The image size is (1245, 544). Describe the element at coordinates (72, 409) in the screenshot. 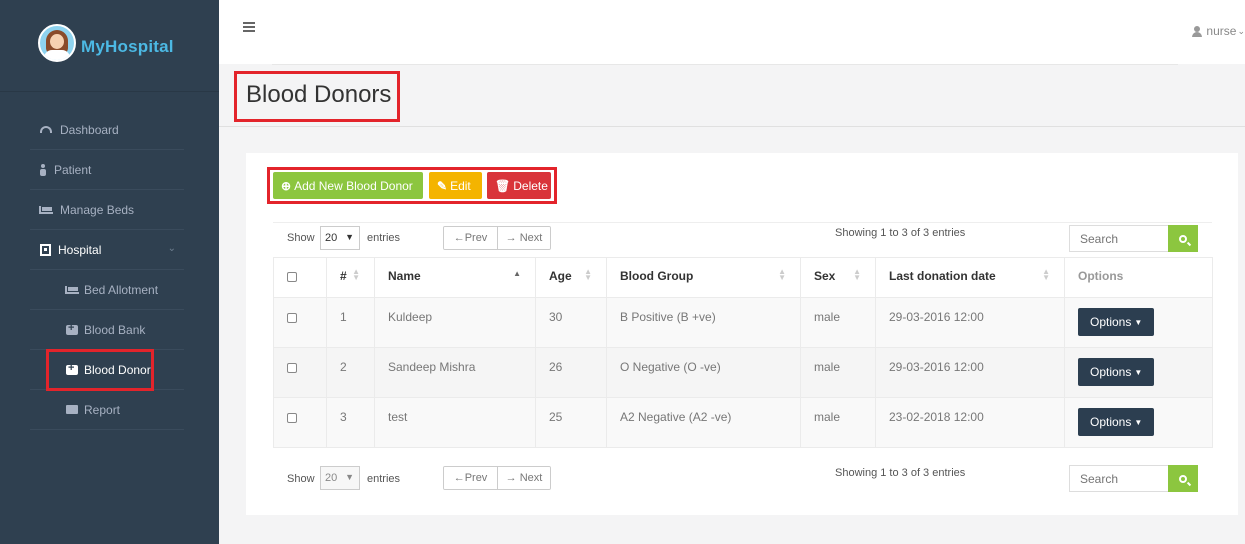

I see `briefcase-icon` at that location.